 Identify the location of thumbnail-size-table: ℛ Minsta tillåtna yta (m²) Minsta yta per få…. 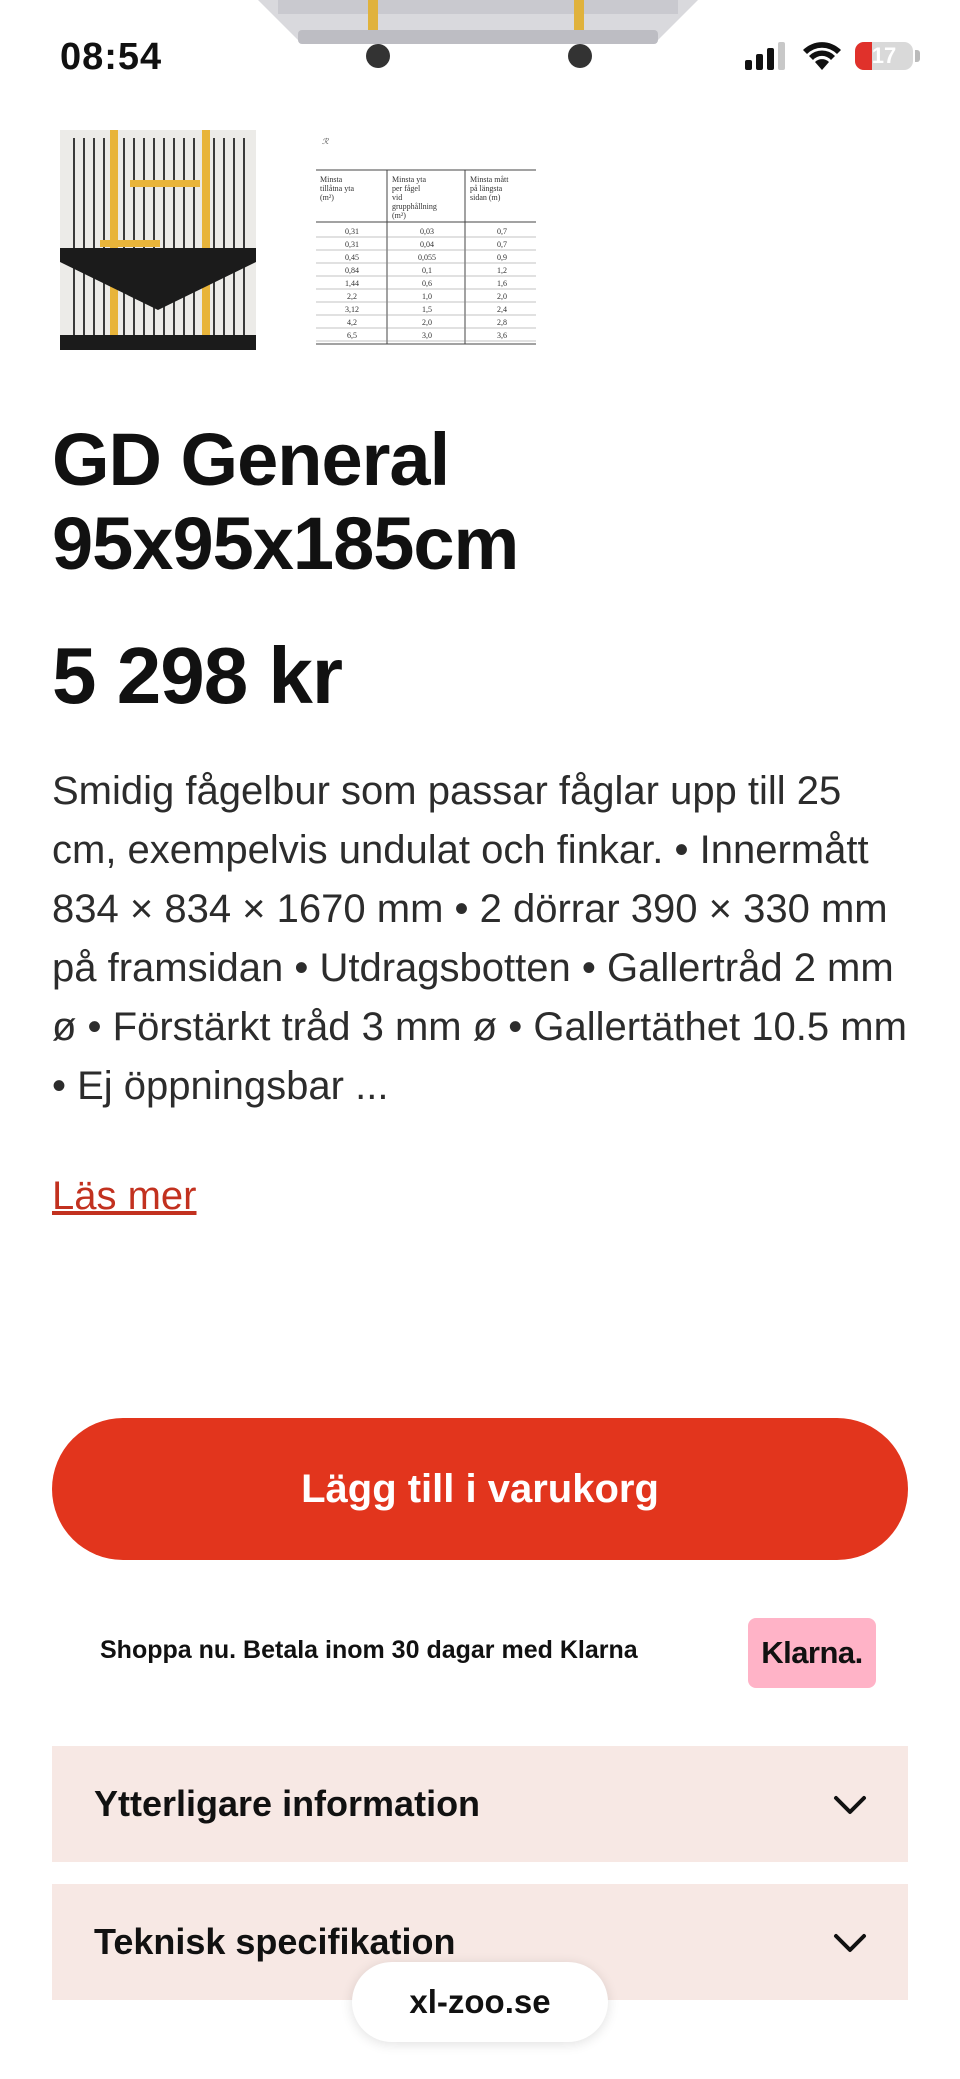
(422, 240).